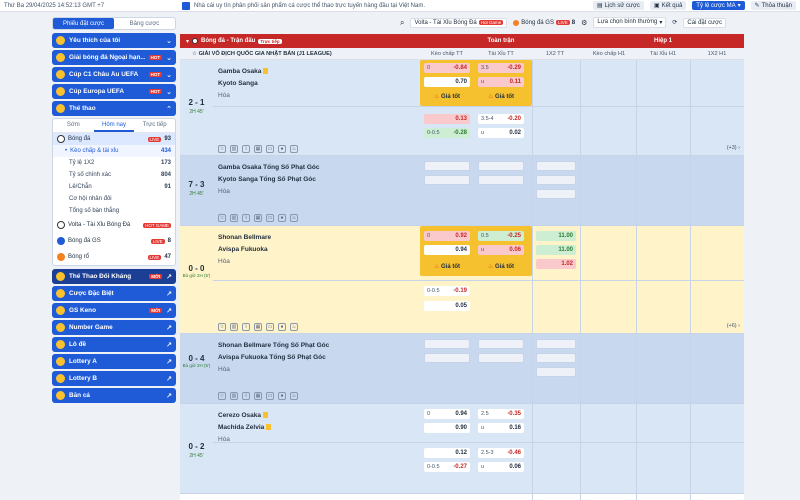 The height and width of the screenshot is (500, 800). What do you see at coordinates (733, 149) in the screenshot?
I see `more-markets: (+3) ›` at bounding box center [733, 149].